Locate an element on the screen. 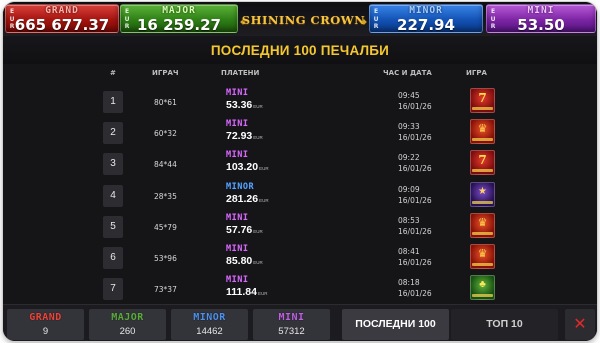 This screenshot has width=600, height=343. row-time: 09:33 is located at coordinates (409, 126).